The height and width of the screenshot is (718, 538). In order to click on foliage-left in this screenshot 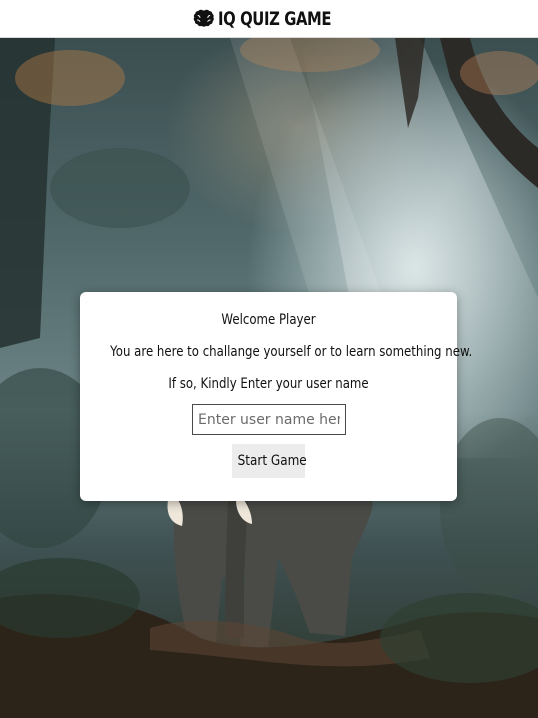, I will do `click(120, 188)`.